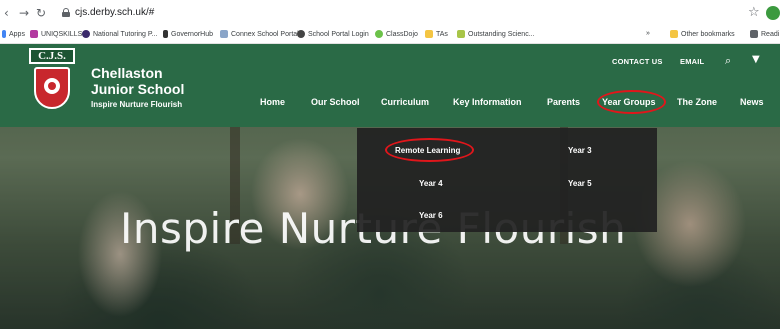 This screenshot has height=329, width=780. I want to click on contact-us-link: CONTACT US, so click(637, 61).